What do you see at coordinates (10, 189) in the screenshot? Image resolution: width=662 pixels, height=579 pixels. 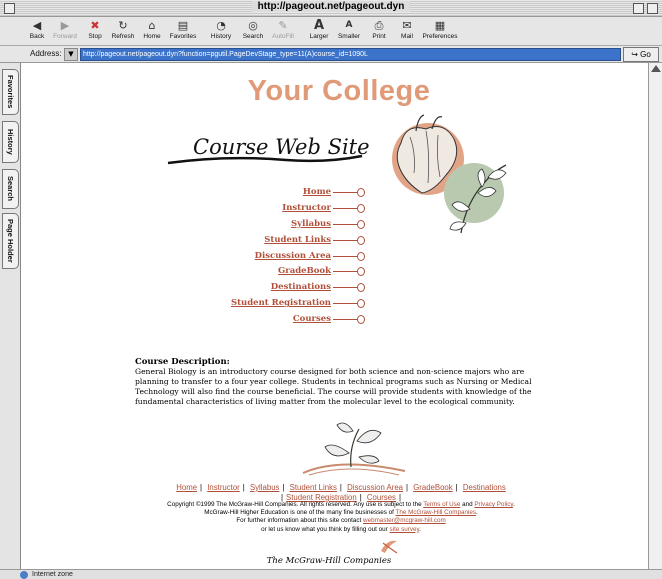 I see `tab-search: Search` at bounding box center [10, 189].